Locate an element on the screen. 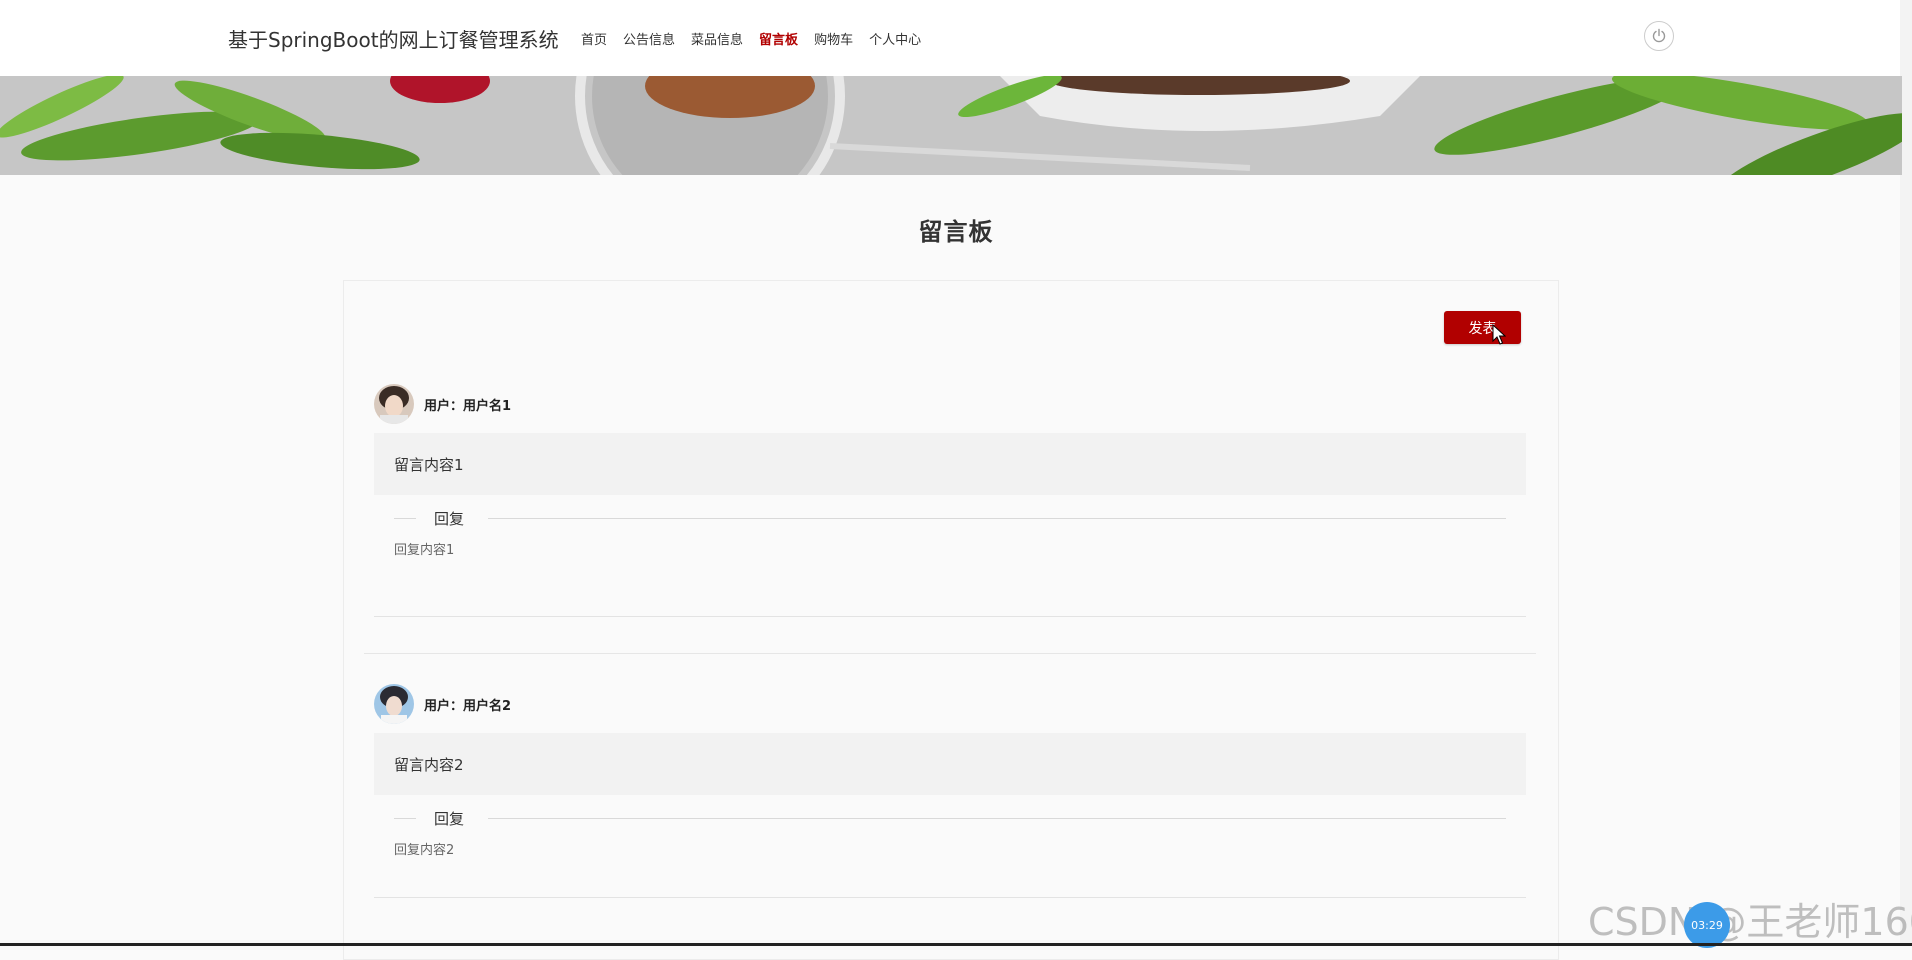 This screenshot has height=960, width=1912. message-content: 留言内容2 is located at coordinates (950, 764).